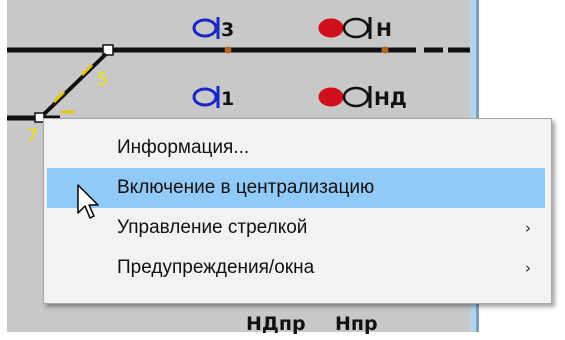 This screenshot has width=565, height=340. I want to click on switch-7-number: 7, so click(32, 136).